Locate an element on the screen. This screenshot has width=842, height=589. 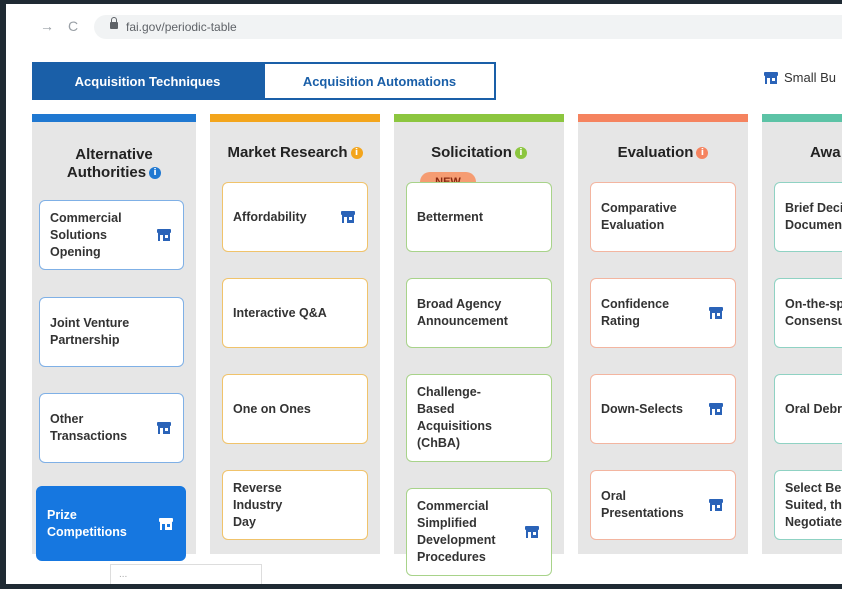
card-reverse-industry-day: Reverse Industry Day is located at coordinates (295, 505).